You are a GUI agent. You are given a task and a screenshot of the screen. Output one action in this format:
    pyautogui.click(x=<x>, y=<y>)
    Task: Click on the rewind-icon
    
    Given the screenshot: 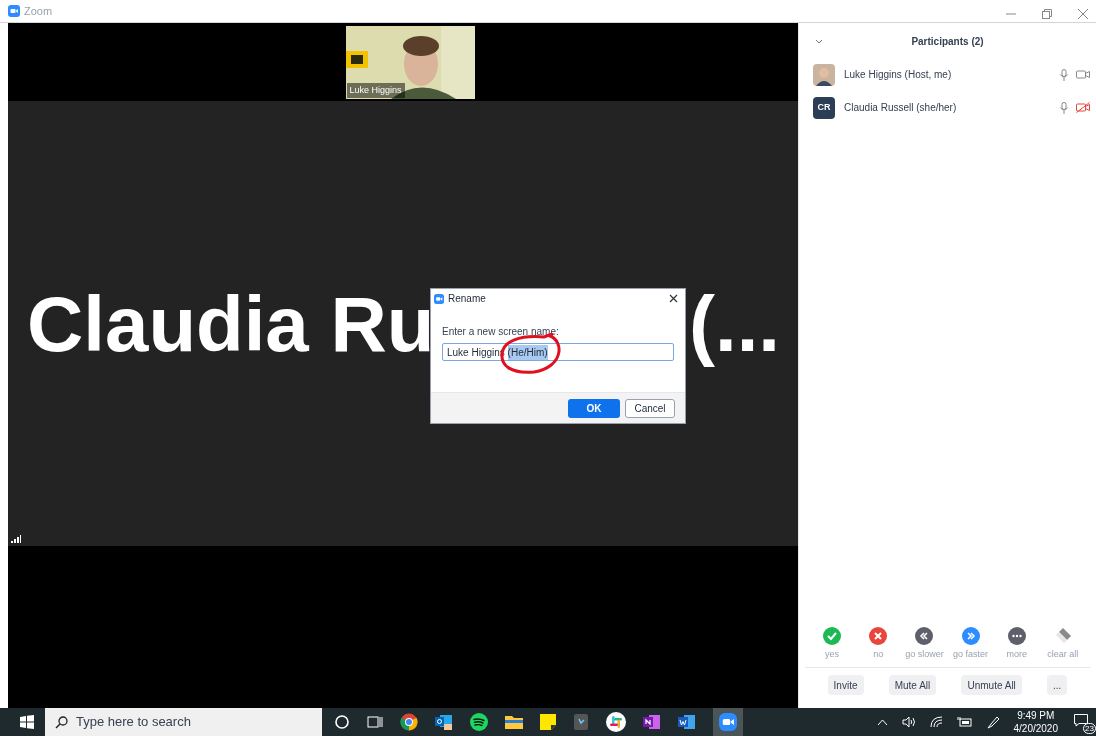 What is the action you would take?
    pyautogui.click(x=924, y=635)
    